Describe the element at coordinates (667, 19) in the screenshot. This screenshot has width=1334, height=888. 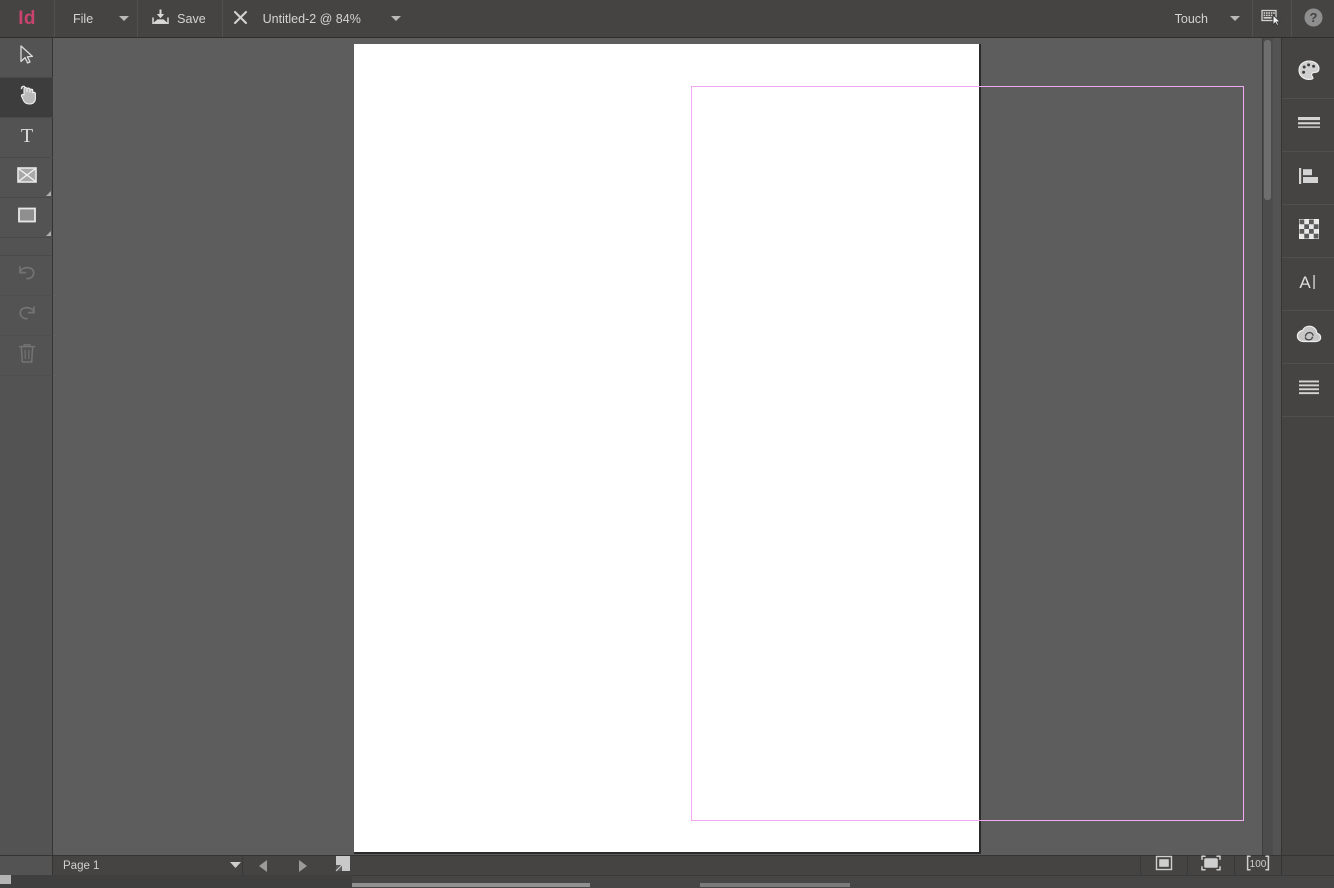
I see `application-toolbar: Id File Save Untitled-2 @ 84% Touch ?` at that location.